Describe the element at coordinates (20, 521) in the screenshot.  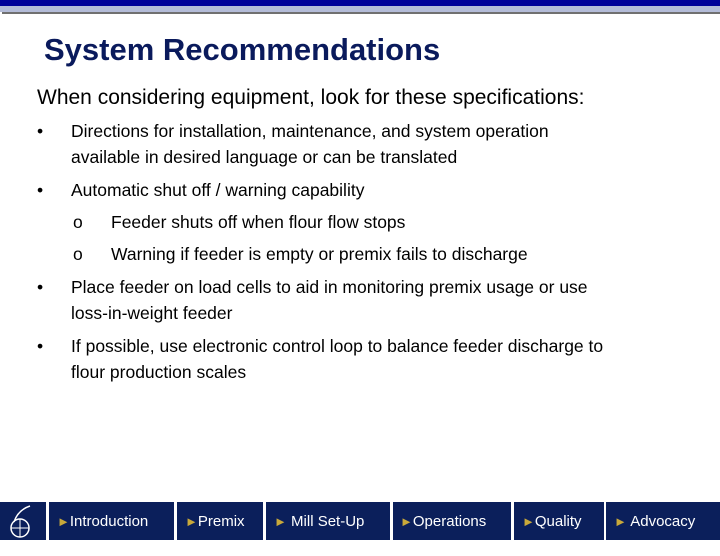
I see `globe-wheat-logo-icon` at that location.